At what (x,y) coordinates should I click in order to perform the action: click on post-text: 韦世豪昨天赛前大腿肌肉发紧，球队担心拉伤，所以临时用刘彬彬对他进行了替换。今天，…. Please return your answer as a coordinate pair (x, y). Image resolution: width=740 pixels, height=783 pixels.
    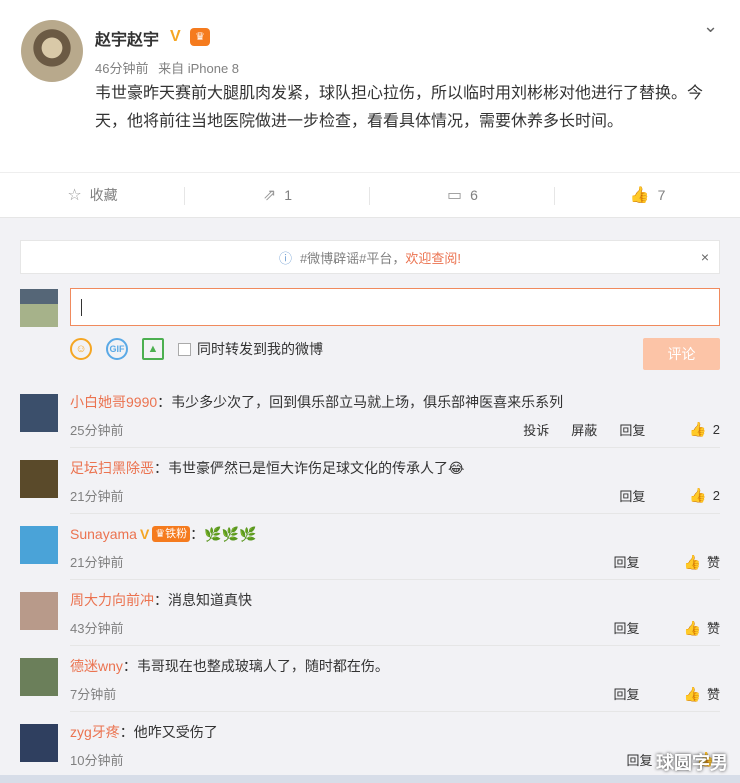
    Looking at the image, I should click on (399, 107).